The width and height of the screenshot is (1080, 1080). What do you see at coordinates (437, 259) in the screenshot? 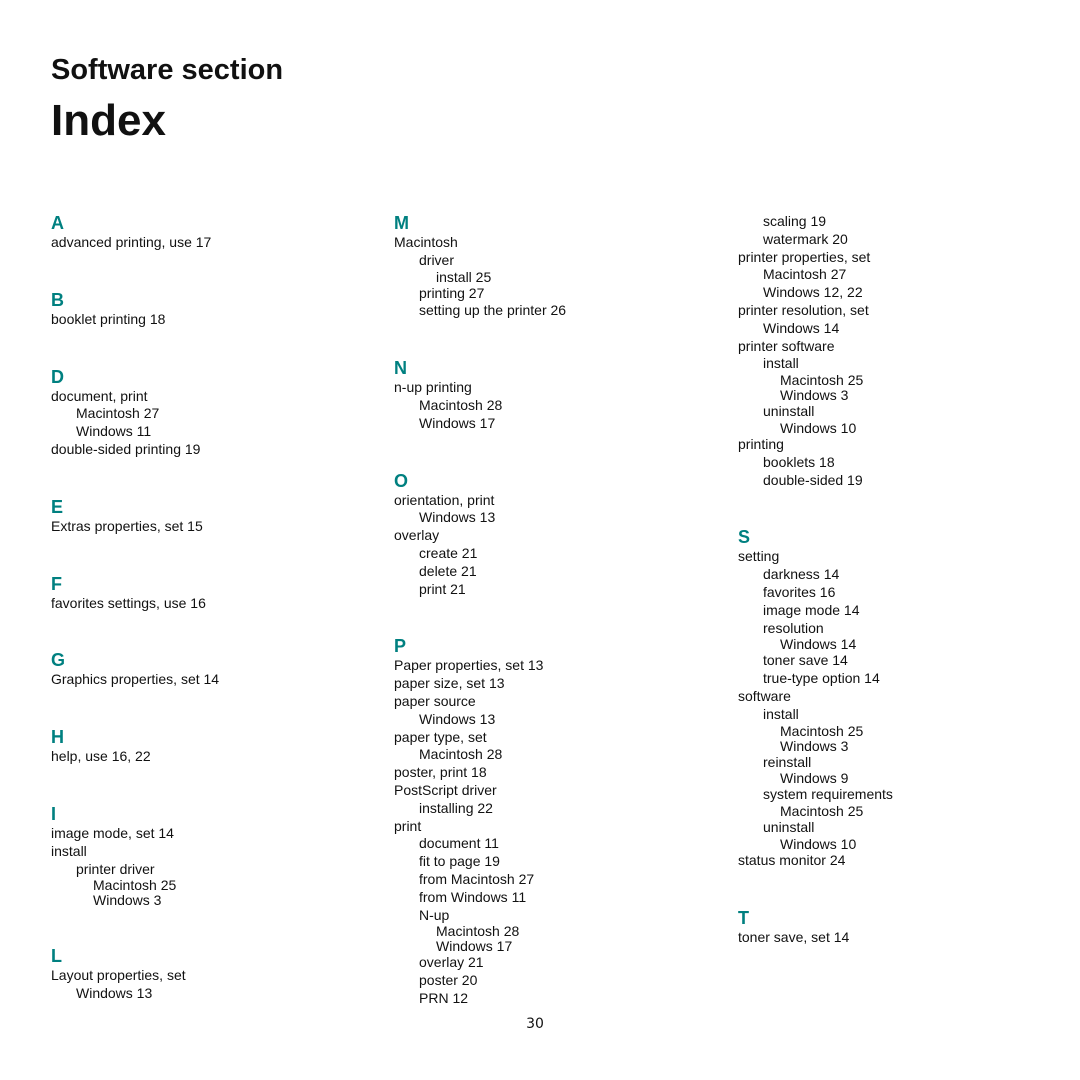
I see `index-subentry: driver` at bounding box center [437, 259].